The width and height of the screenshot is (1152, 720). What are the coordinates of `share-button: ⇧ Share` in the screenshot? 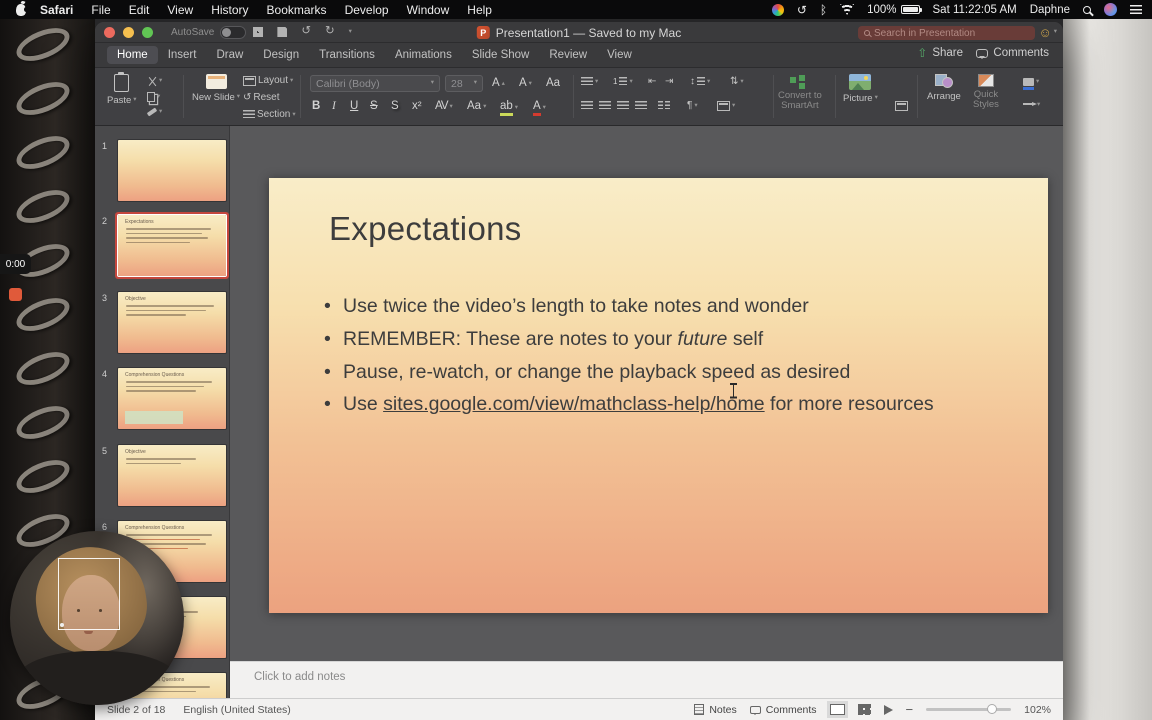 It's located at (940, 53).